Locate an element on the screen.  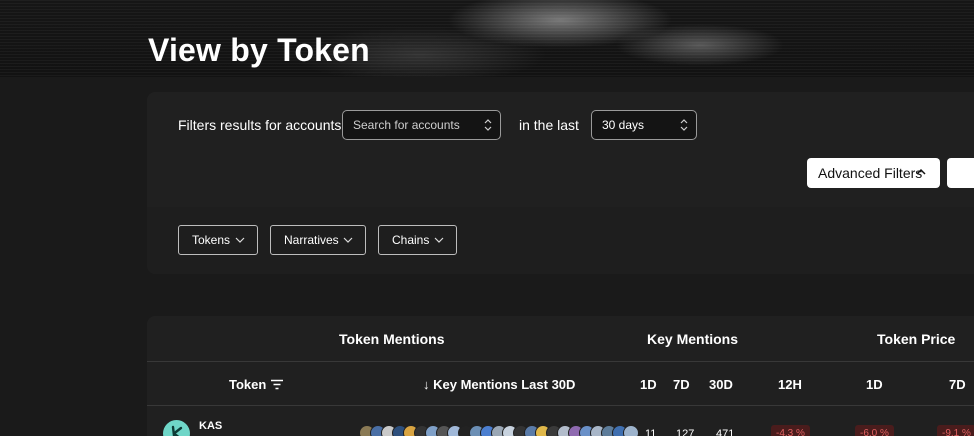
price-change-1d-badge: -6.0 % is located at coordinates (874, 430).